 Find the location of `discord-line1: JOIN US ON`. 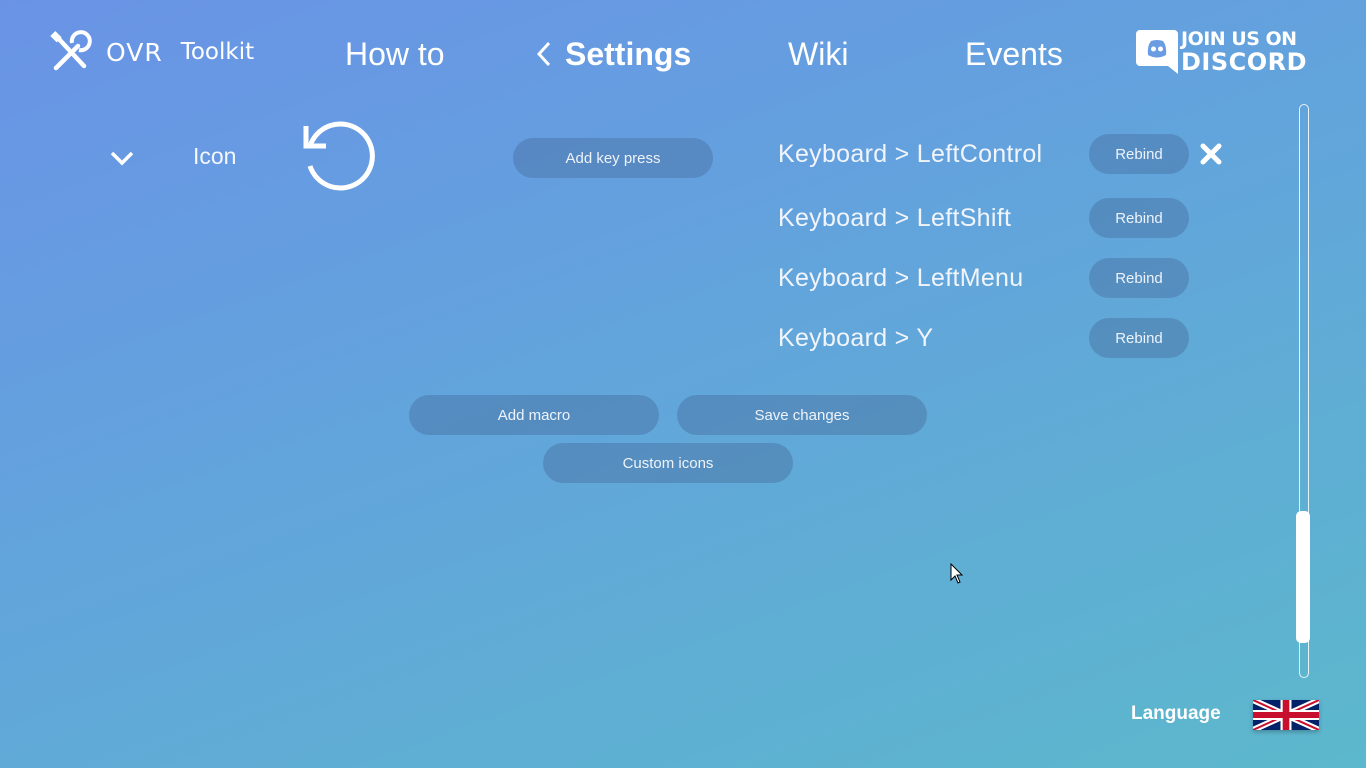

discord-line1: JOIN US ON is located at coordinates (1239, 38).